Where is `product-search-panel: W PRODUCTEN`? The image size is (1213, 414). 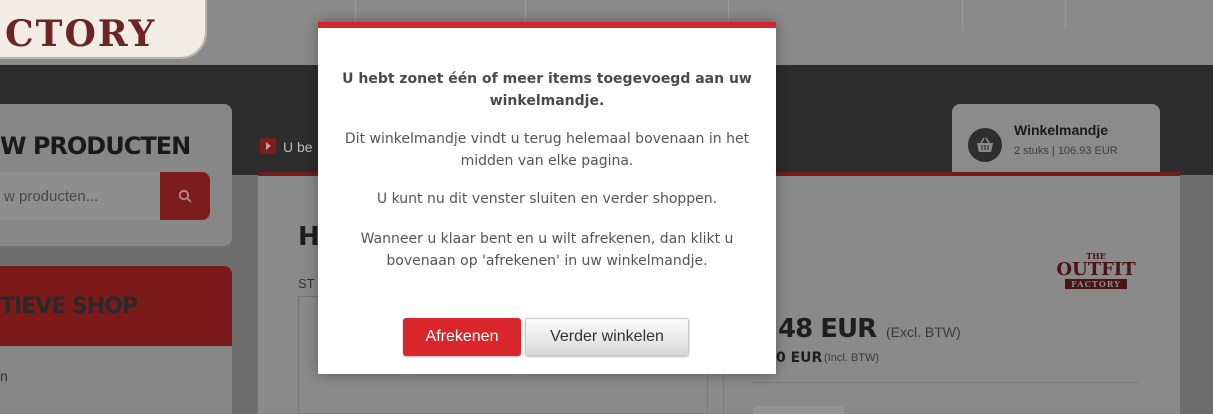
product-search-panel: W PRODUCTEN is located at coordinates (116, 175).